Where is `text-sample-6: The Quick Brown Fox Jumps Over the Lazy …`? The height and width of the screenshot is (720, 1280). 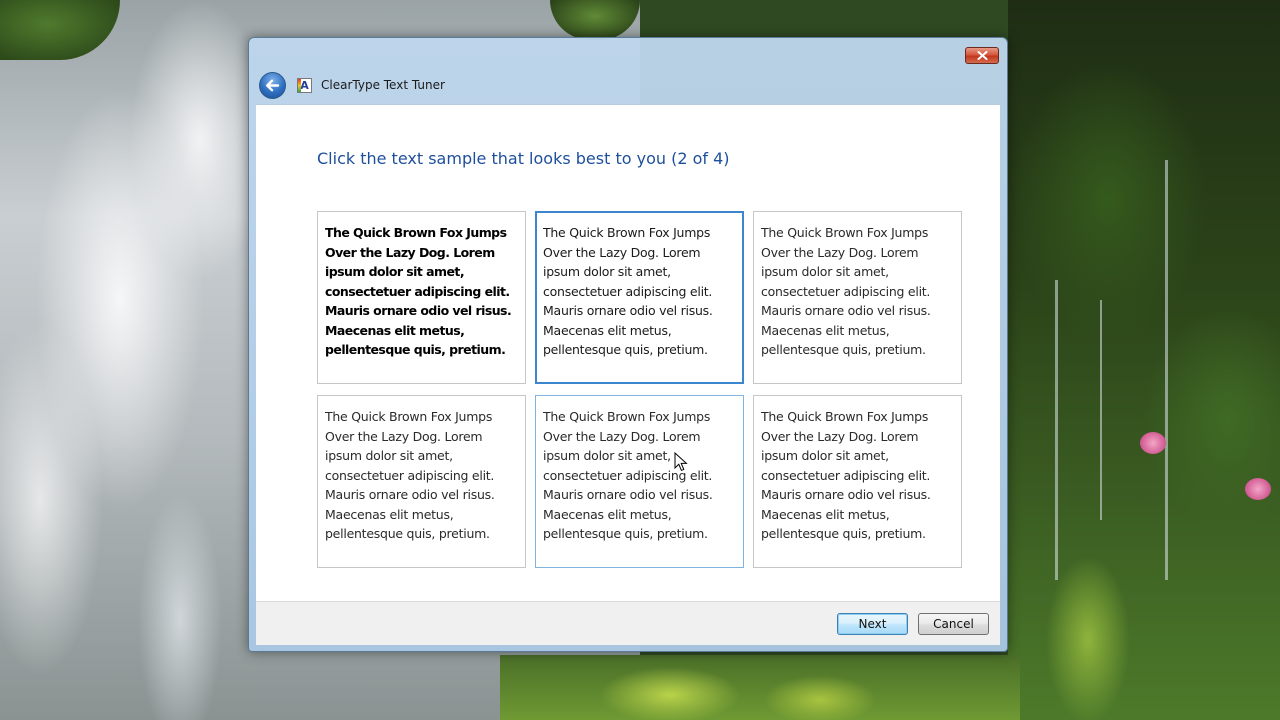
text-sample-6: The Quick Brown Fox Jumps Over the Lazy … is located at coordinates (857, 481).